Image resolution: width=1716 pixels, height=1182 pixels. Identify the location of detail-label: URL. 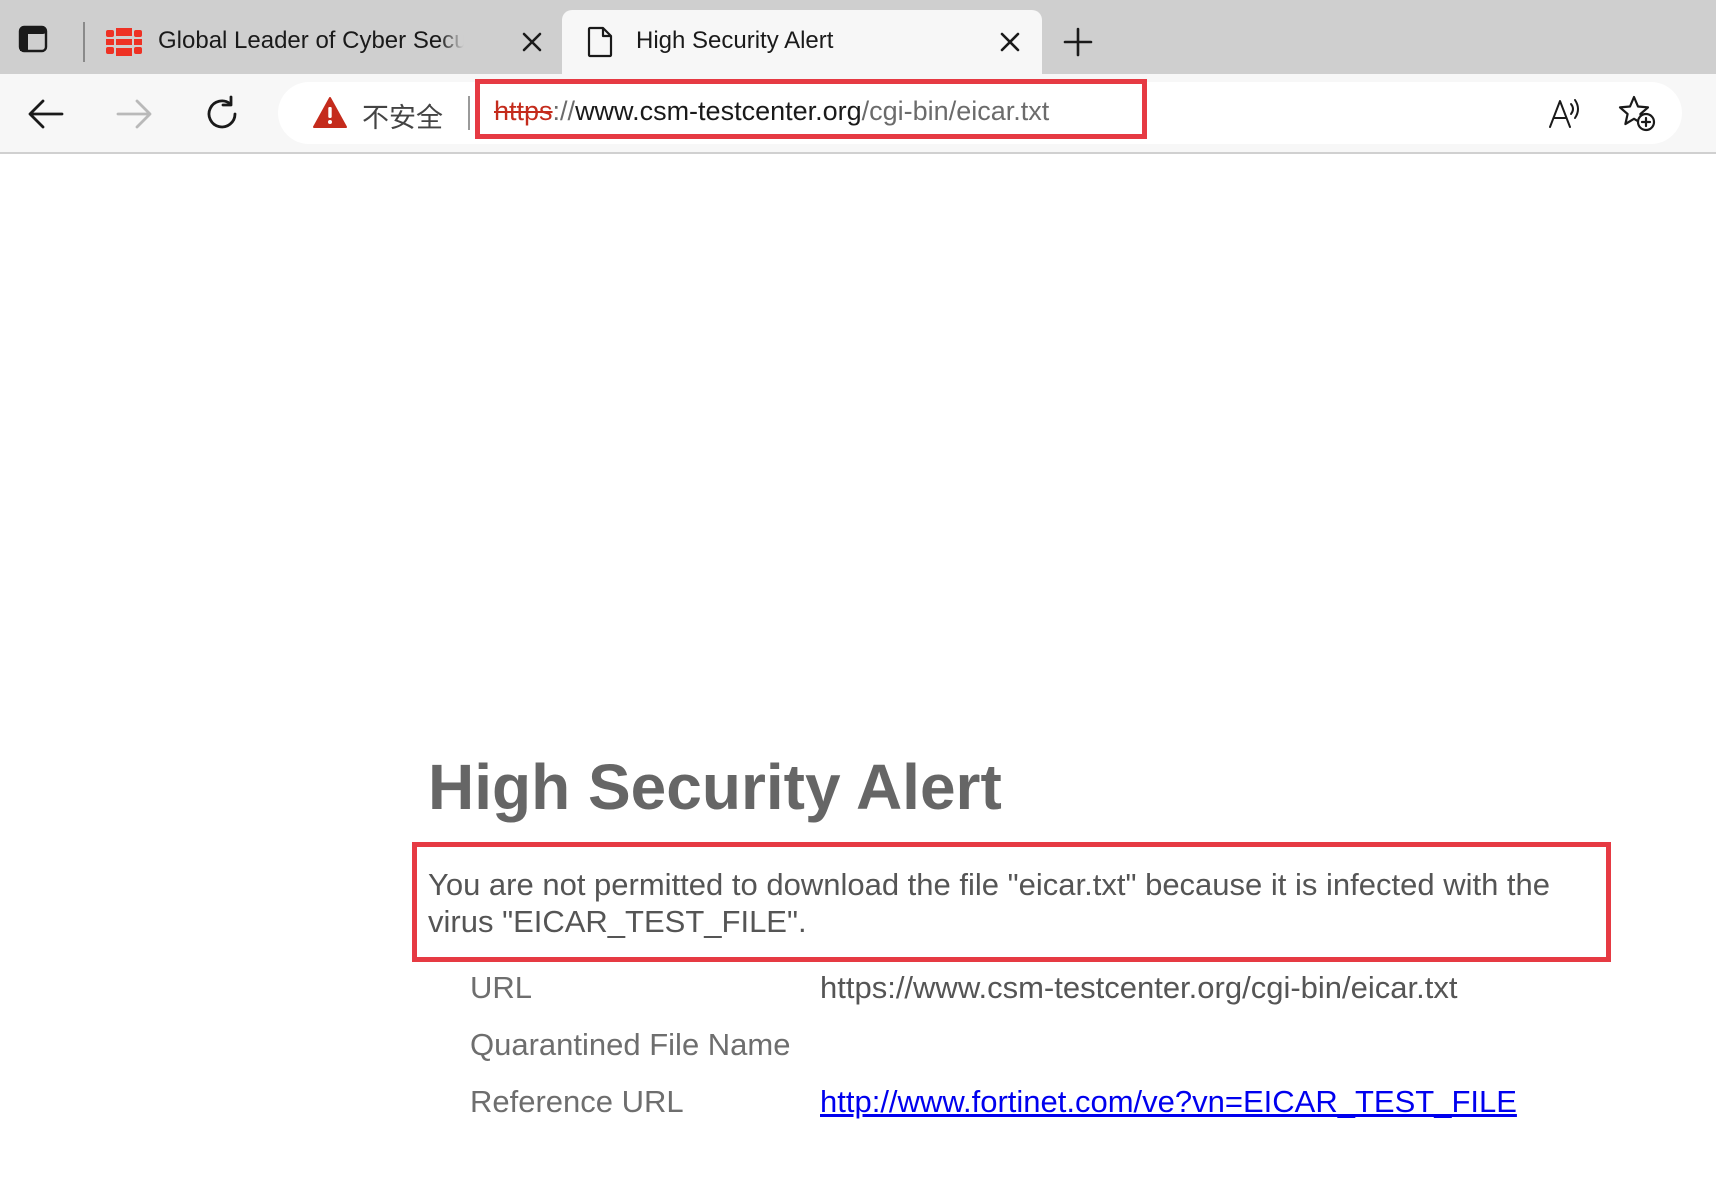
(501, 987).